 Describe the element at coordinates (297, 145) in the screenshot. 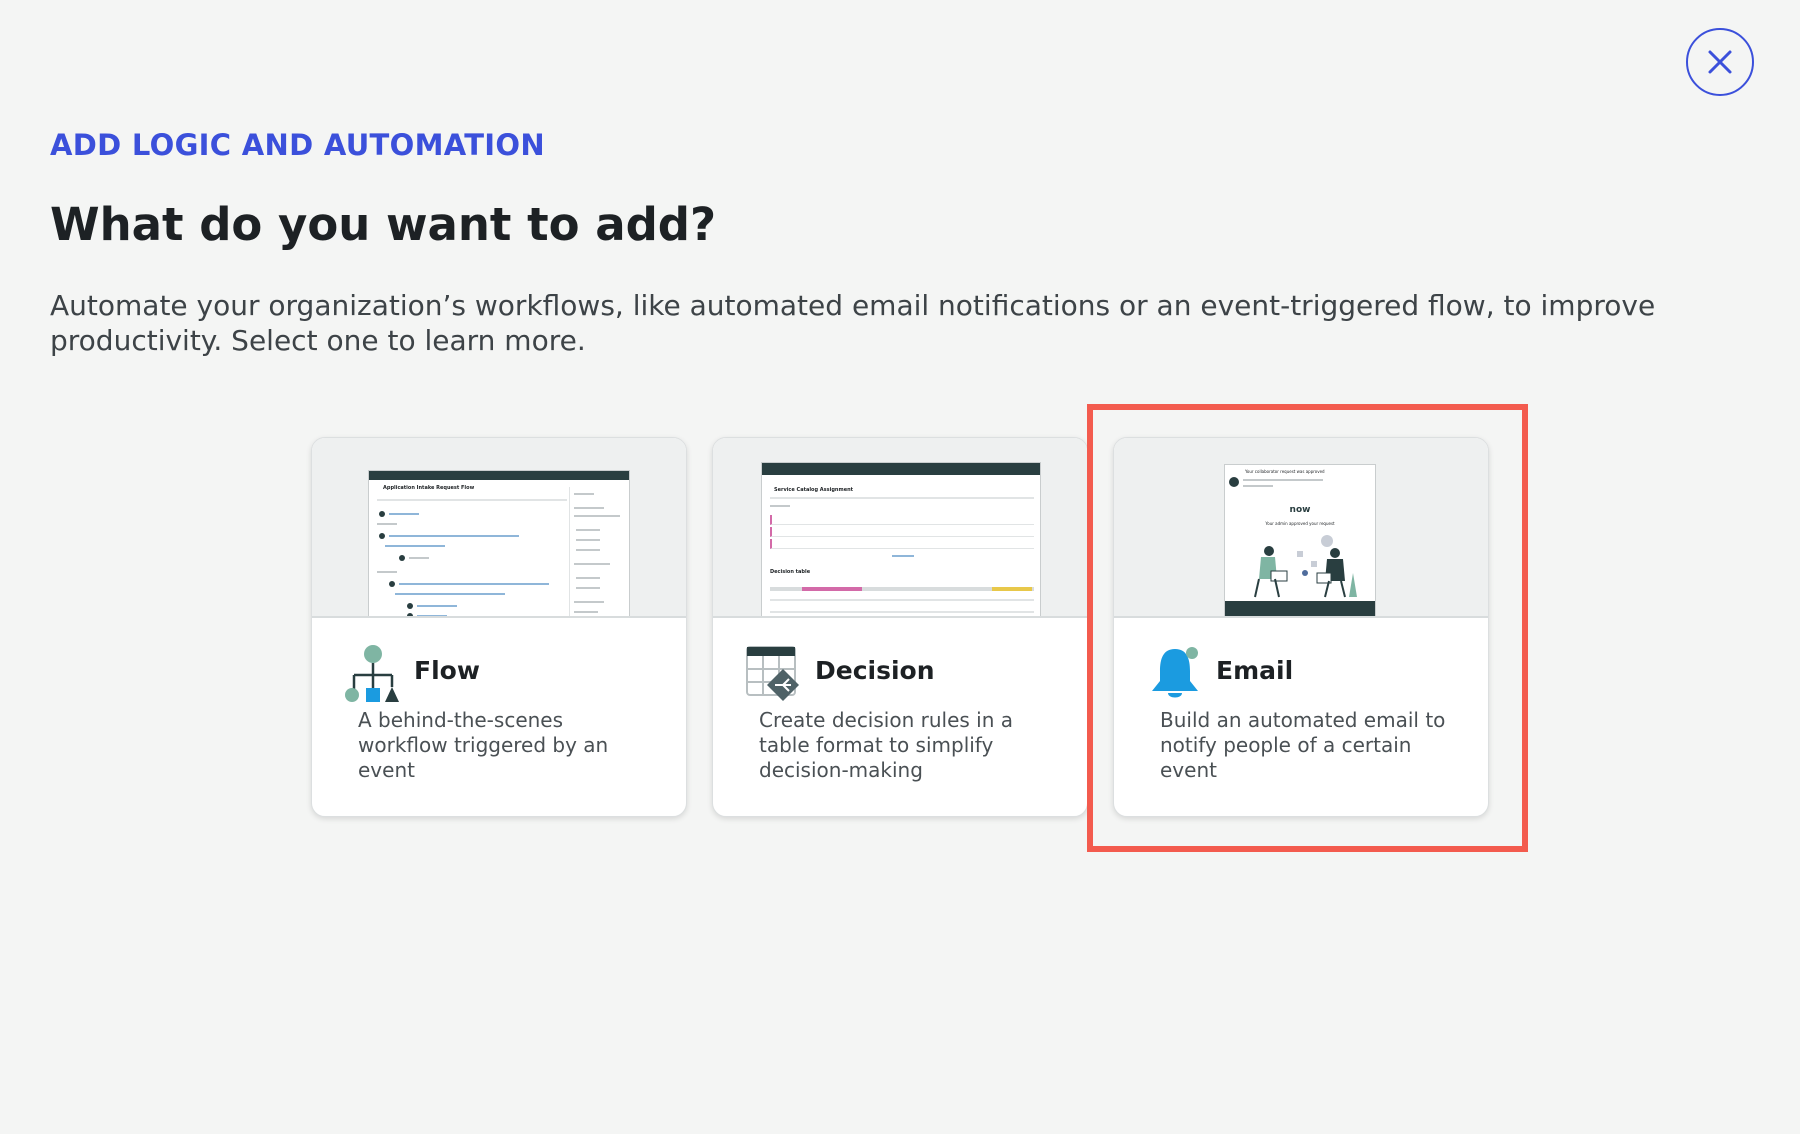

I see `eyebrow-label: ADD LOGIC AND AUTOMATION` at that location.